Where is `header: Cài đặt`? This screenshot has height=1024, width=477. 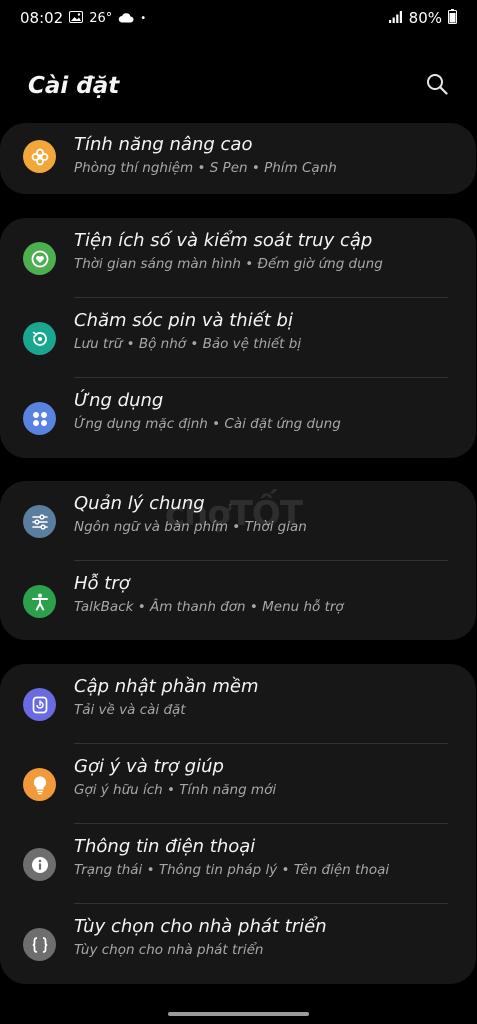
header: Cài đặt is located at coordinates (238, 86).